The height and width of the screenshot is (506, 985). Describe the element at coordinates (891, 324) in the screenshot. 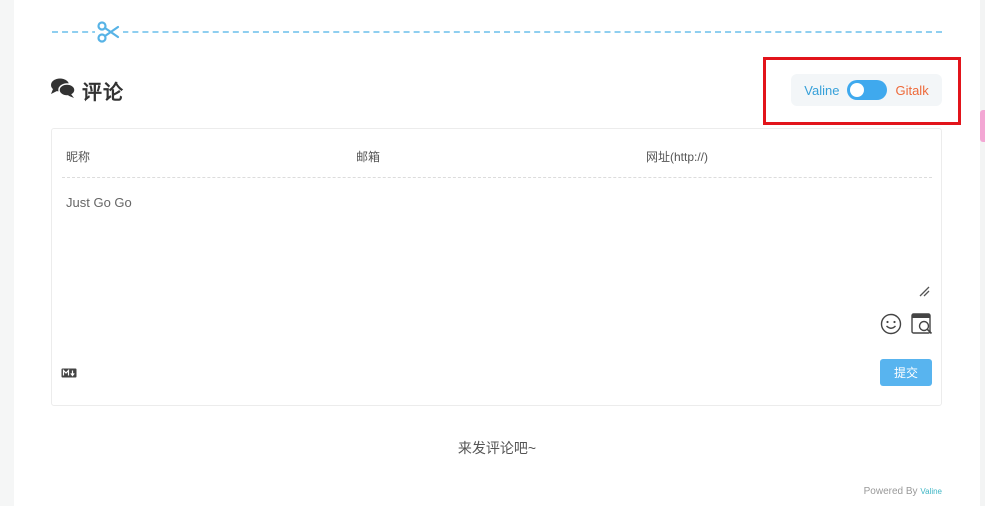

I see `emoji-icon` at that location.